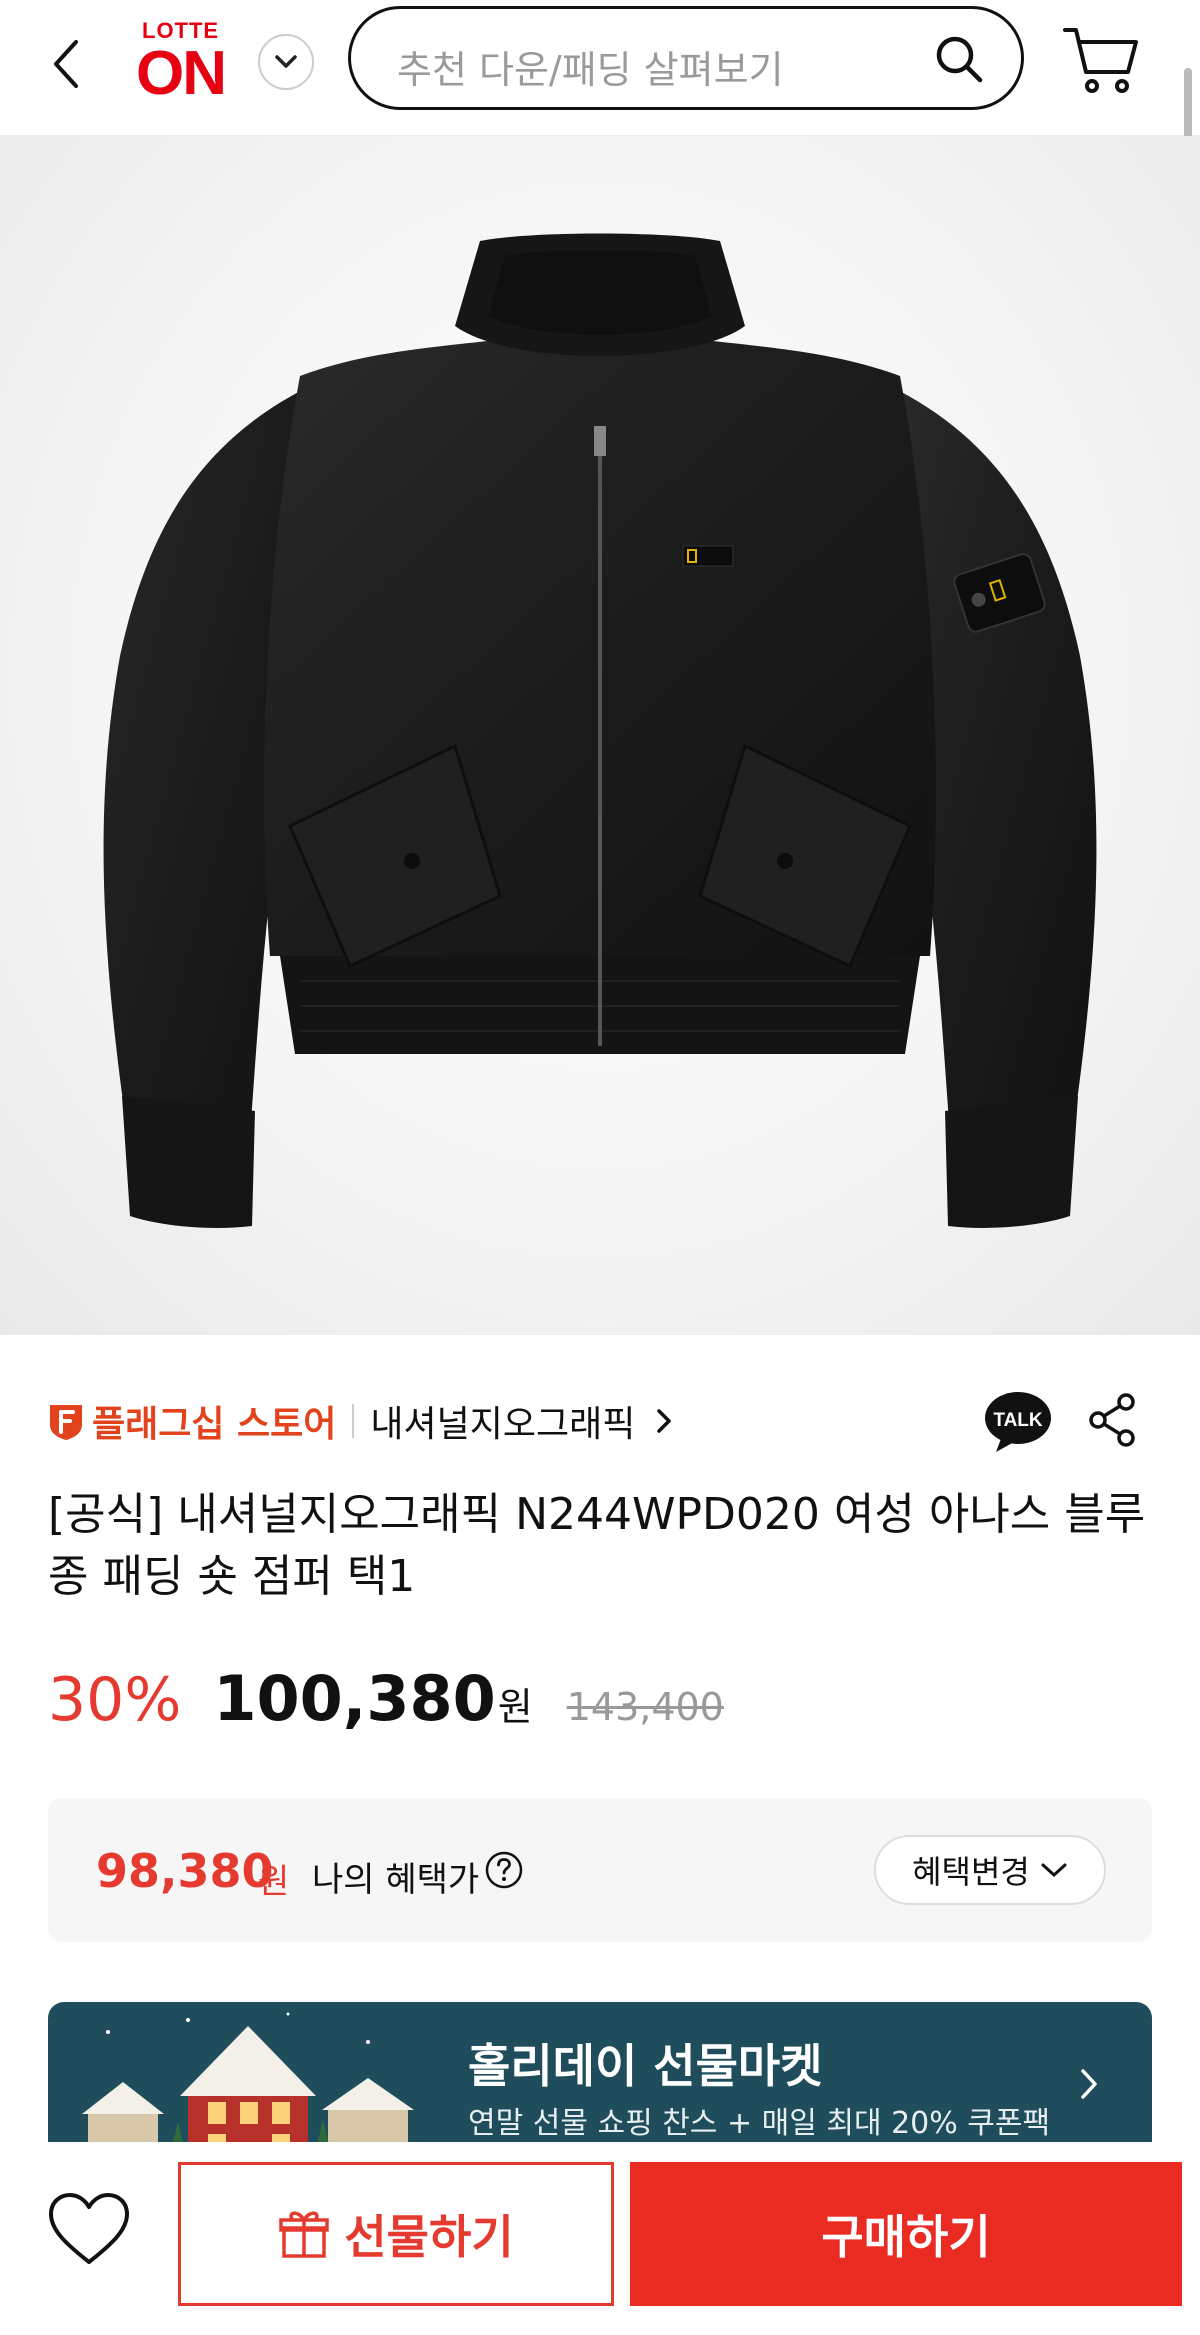 The height and width of the screenshot is (2335, 1200). Describe the element at coordinates (353, 1421) in the screenshot. I see `store-divider` at that location.